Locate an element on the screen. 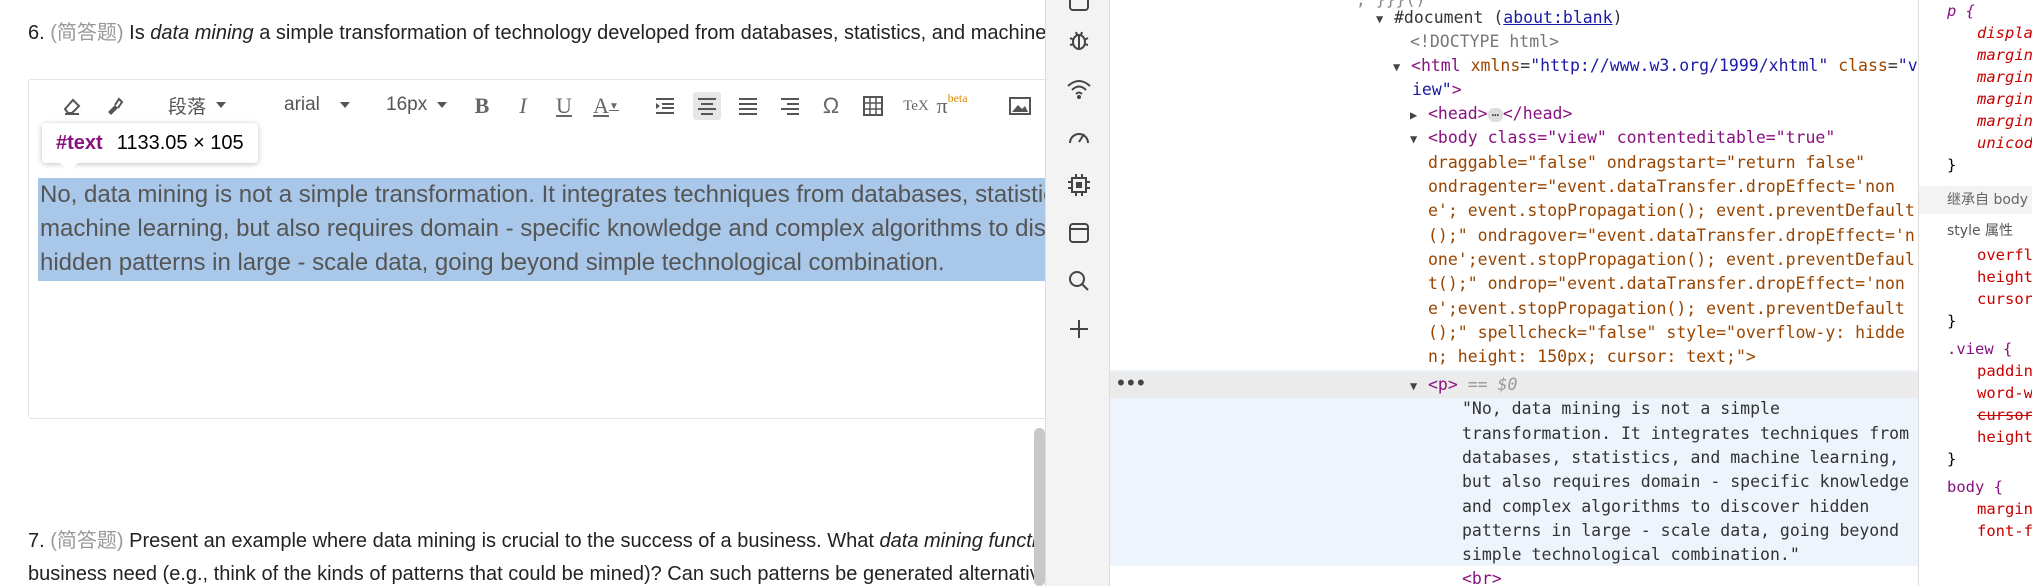  dom-node-br: <br> is located at coordinates (1482, 576).